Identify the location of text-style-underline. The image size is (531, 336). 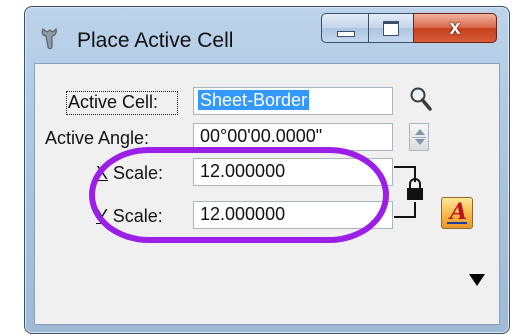
(457, 223).